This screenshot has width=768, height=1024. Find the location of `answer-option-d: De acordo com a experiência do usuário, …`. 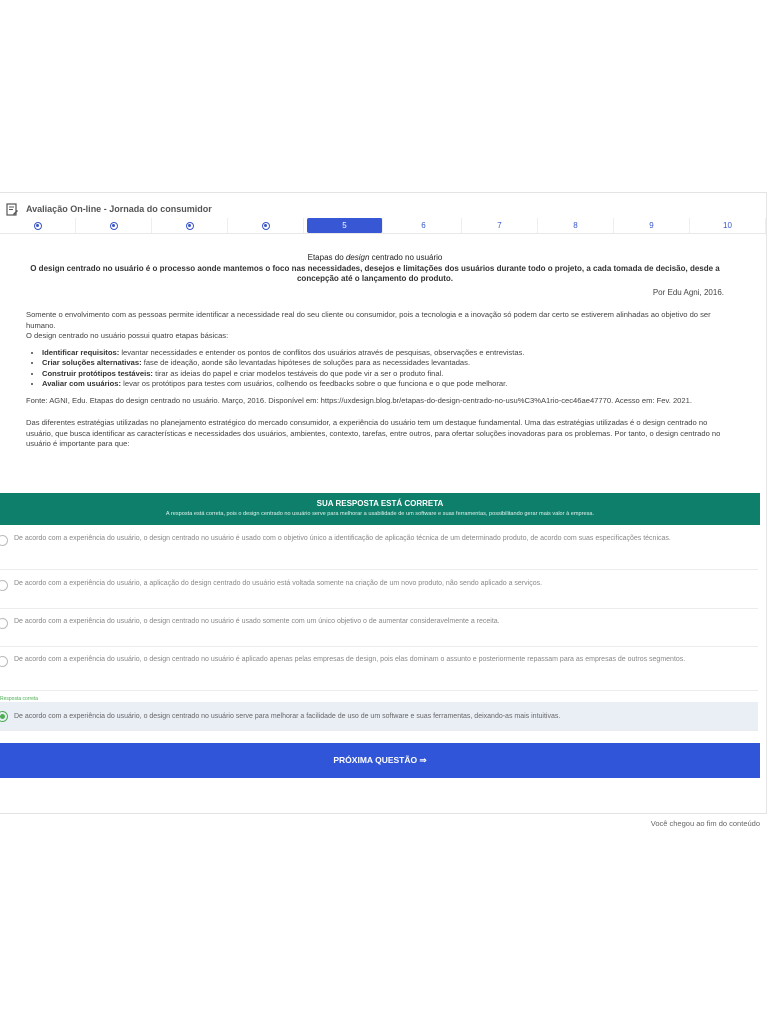

answer-option-d: De acordo com a experiência do usuário, … is located at coordinates (379, 672).